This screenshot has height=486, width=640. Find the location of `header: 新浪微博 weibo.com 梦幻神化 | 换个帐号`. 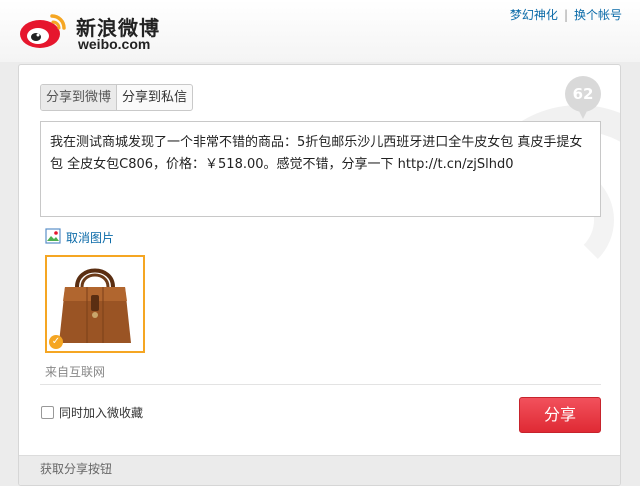

header: 新浪微博 weibo.com 梦幻神化 | 换个帐号 is located at coordinates (320, 31).